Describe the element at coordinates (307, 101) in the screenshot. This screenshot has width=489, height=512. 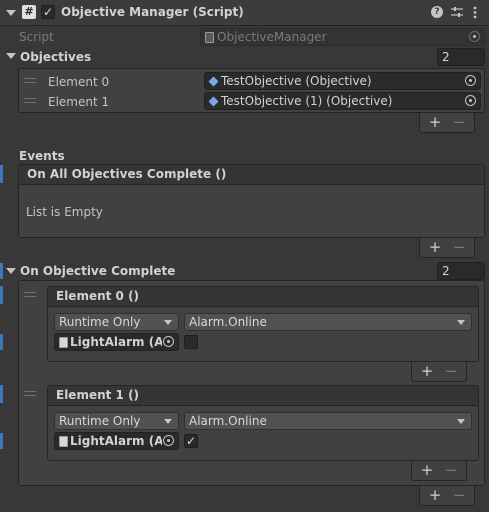
I see `objective-element-value: TestObjective (1) (Objective)` at that location.